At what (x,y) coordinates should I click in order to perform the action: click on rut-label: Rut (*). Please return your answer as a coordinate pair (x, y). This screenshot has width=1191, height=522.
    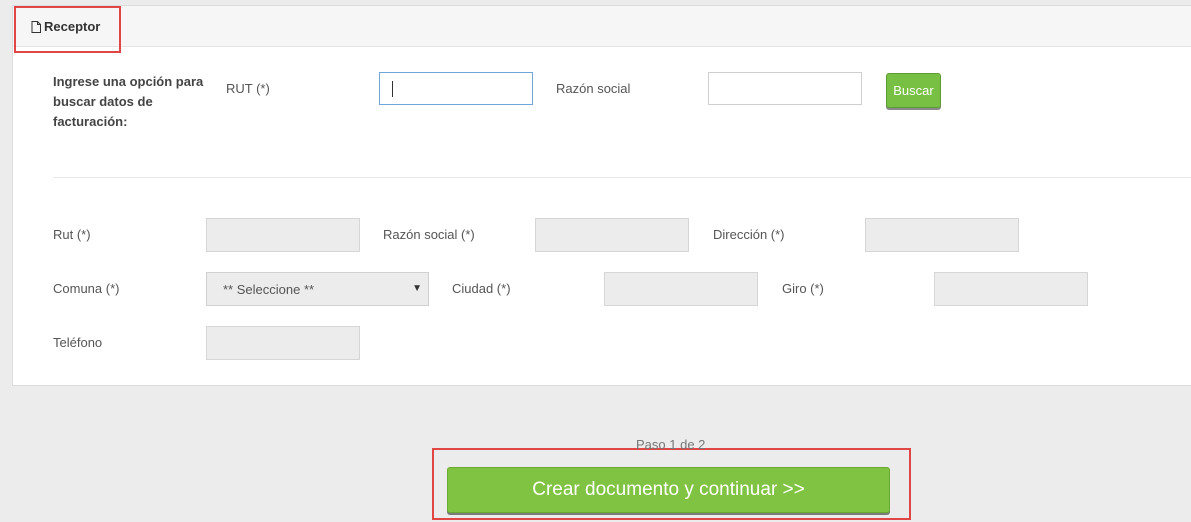
    Looking at the image, I should click on (72, 234).